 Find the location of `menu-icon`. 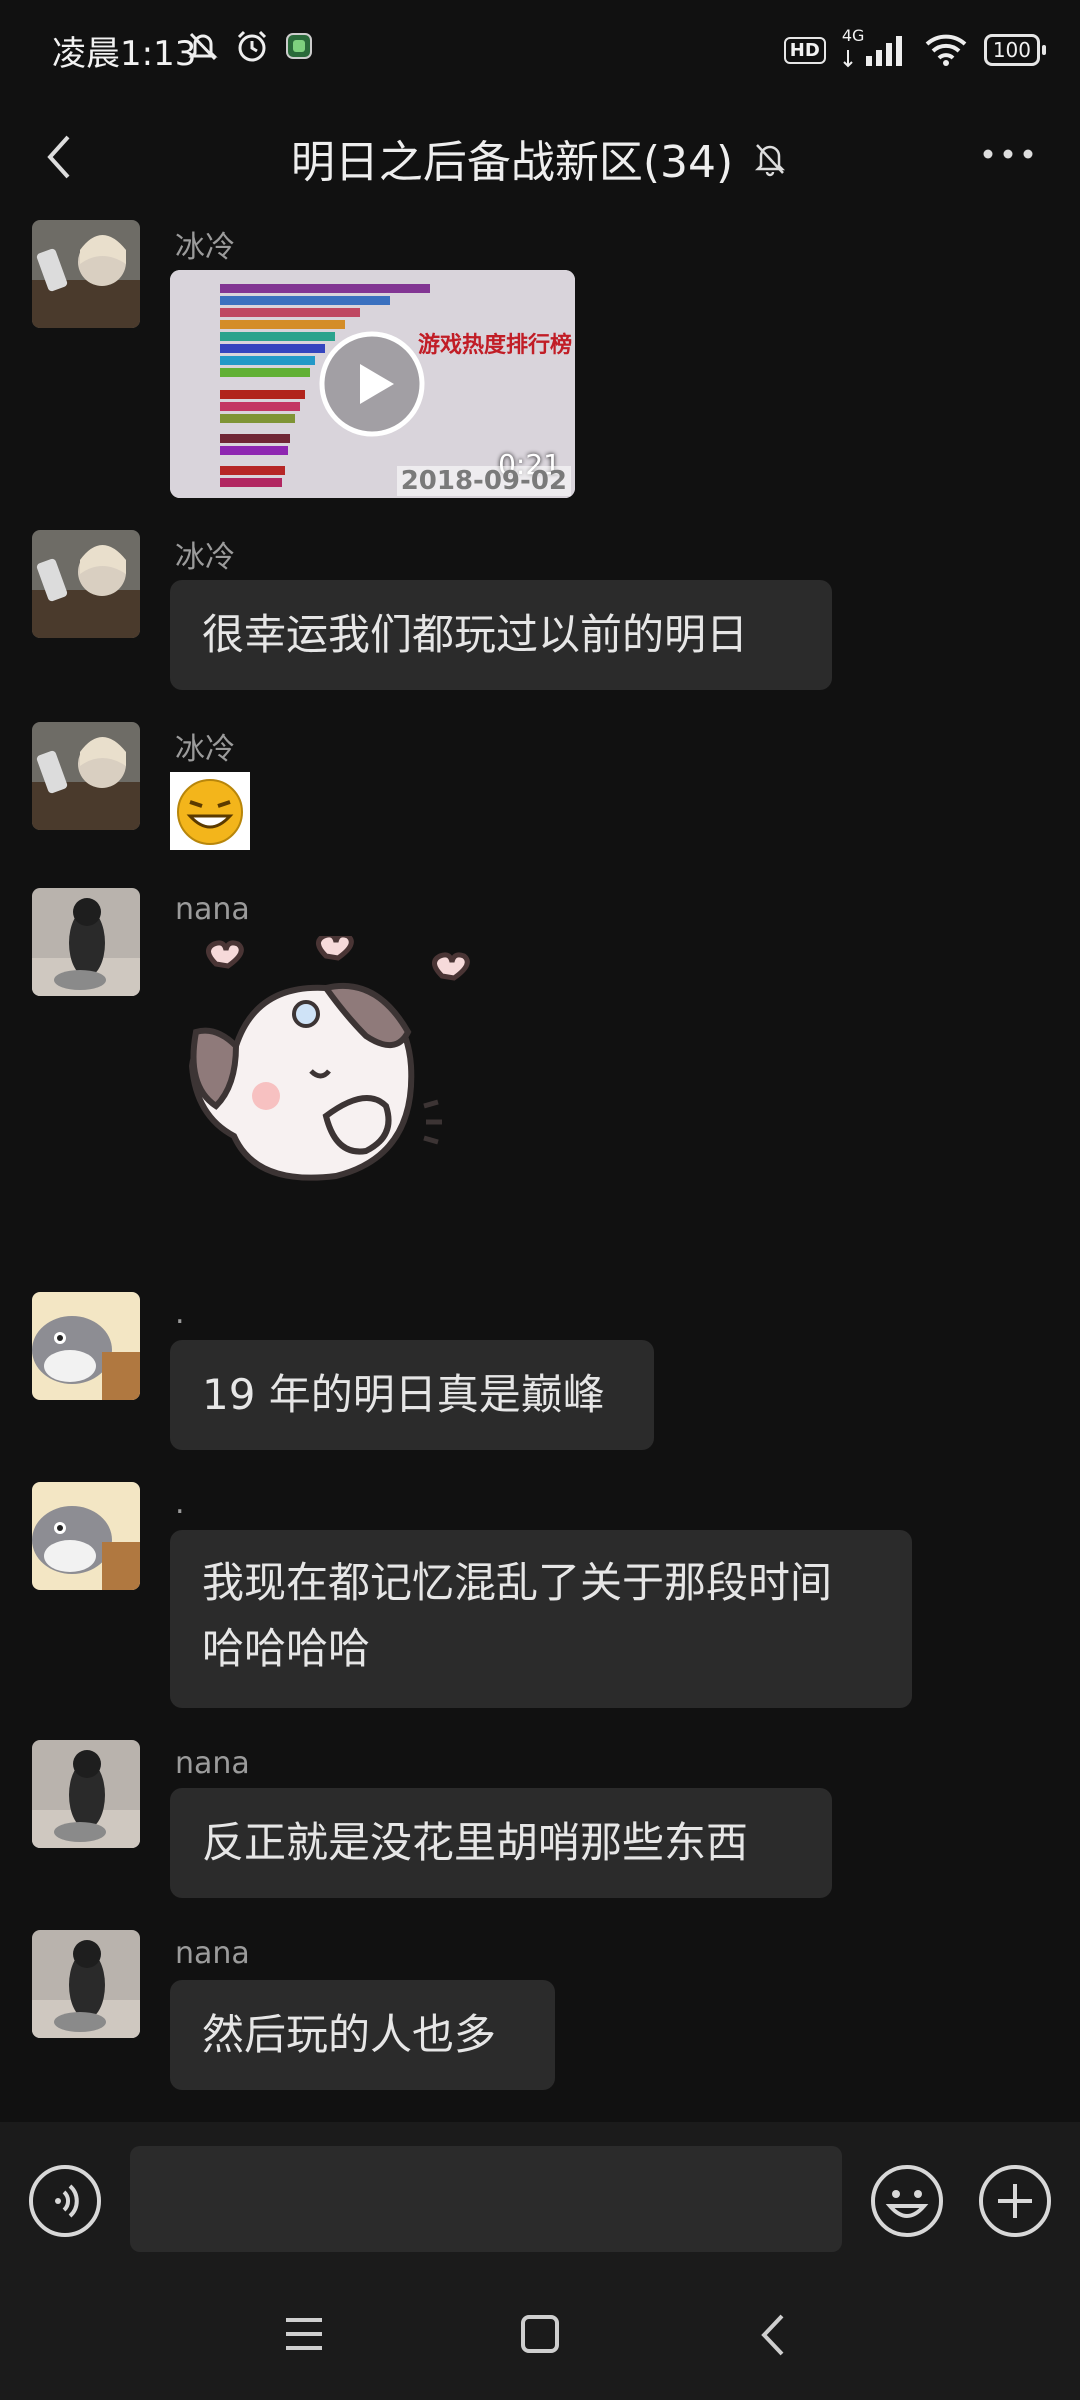

menu-icon is located at coordinates (304, 2334).